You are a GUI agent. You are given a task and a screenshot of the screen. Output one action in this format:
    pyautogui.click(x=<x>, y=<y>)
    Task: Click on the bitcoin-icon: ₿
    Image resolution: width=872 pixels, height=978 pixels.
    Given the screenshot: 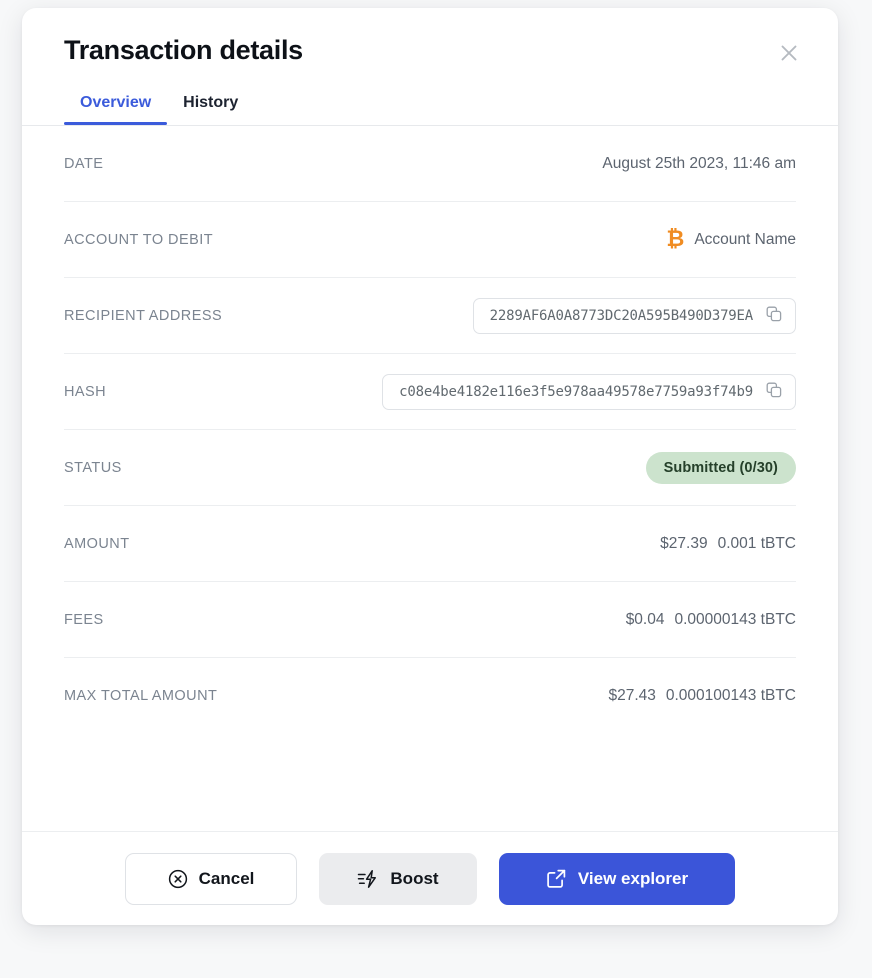 What is the action you would take?
    pyautogui.click(x=675, y=239)
    